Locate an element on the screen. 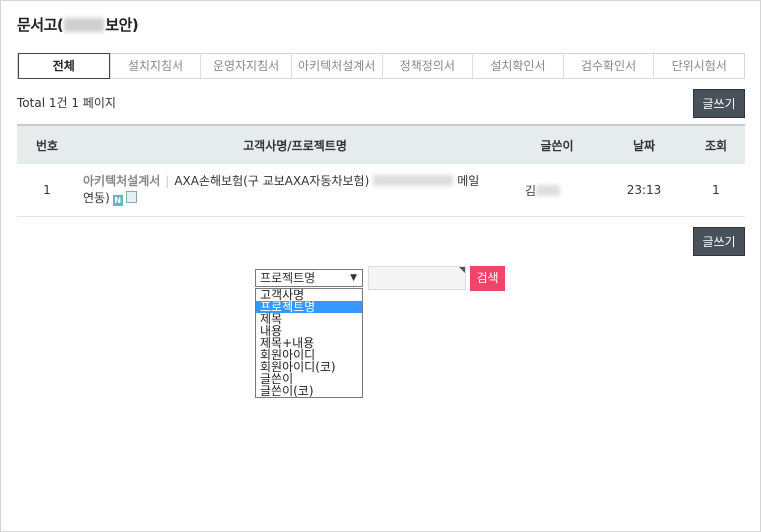 This screenshot has height=532, width=761. page-title: 문서고( 보안) is located at coordinates (78, 24).